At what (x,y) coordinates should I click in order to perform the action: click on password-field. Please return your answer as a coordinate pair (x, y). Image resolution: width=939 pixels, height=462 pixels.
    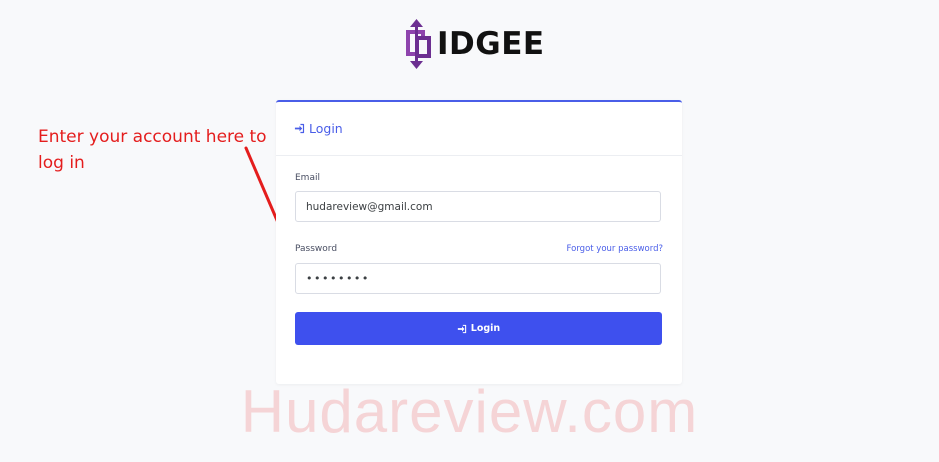
    Looking at the image, I should click on (478, 278).